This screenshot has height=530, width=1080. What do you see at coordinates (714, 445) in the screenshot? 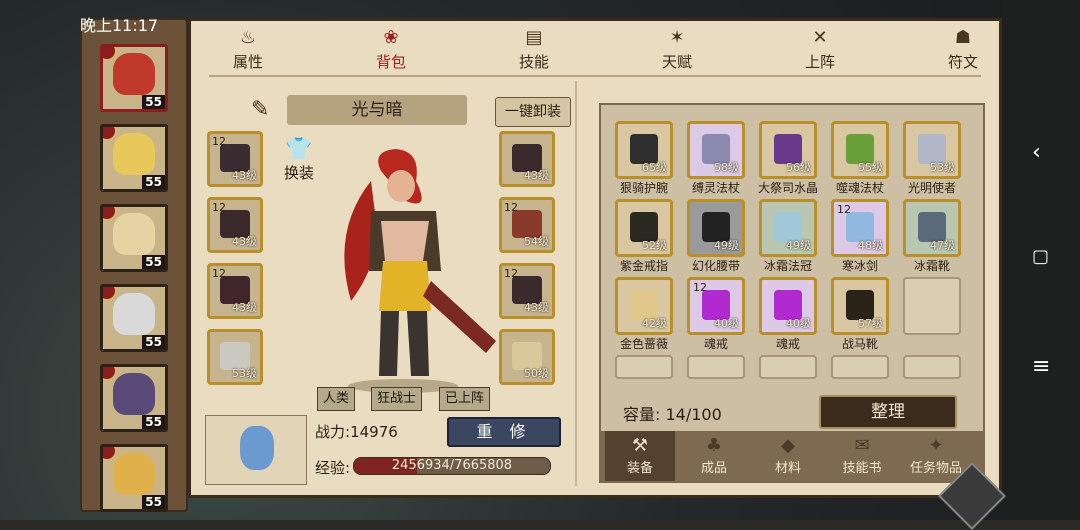
I see `pouch-icon: ♣` at bounding box center [714, 445].